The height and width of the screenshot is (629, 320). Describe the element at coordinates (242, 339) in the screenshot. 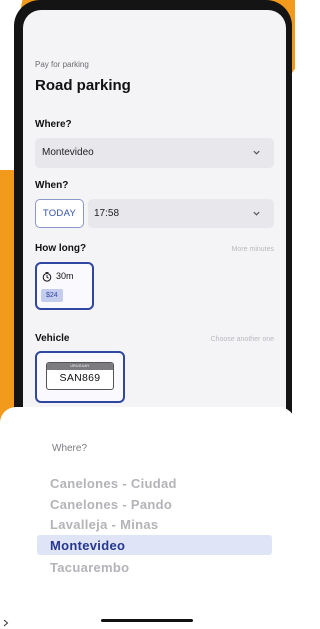

I see `choose-another-vehicle-link: Choose another one` at that location.